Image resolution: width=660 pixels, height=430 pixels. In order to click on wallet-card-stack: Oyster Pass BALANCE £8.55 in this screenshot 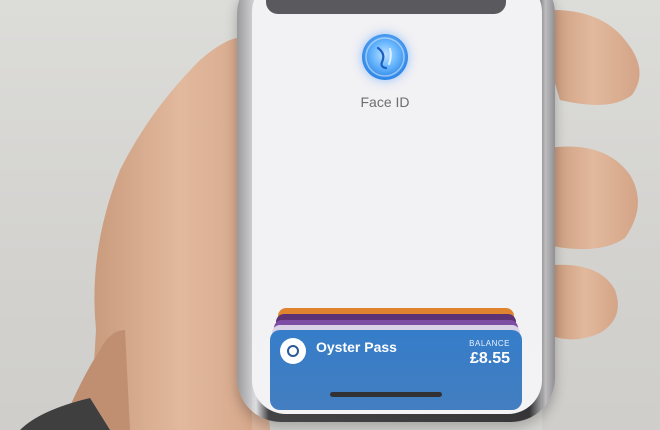, I will do `click(396, 361)`.